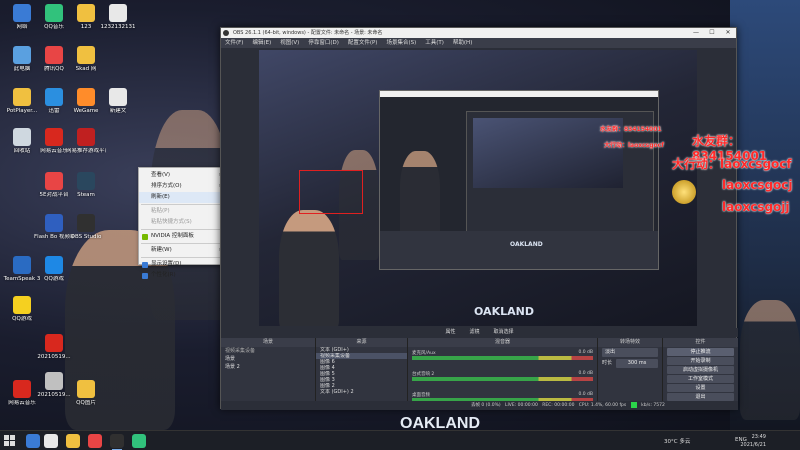 The width and height of the screenshot is (800, 450). What do you see at coordinates (450, 332) in the screenshot?
I see `tab-properties: 属性` at bounding box center [450, 332].